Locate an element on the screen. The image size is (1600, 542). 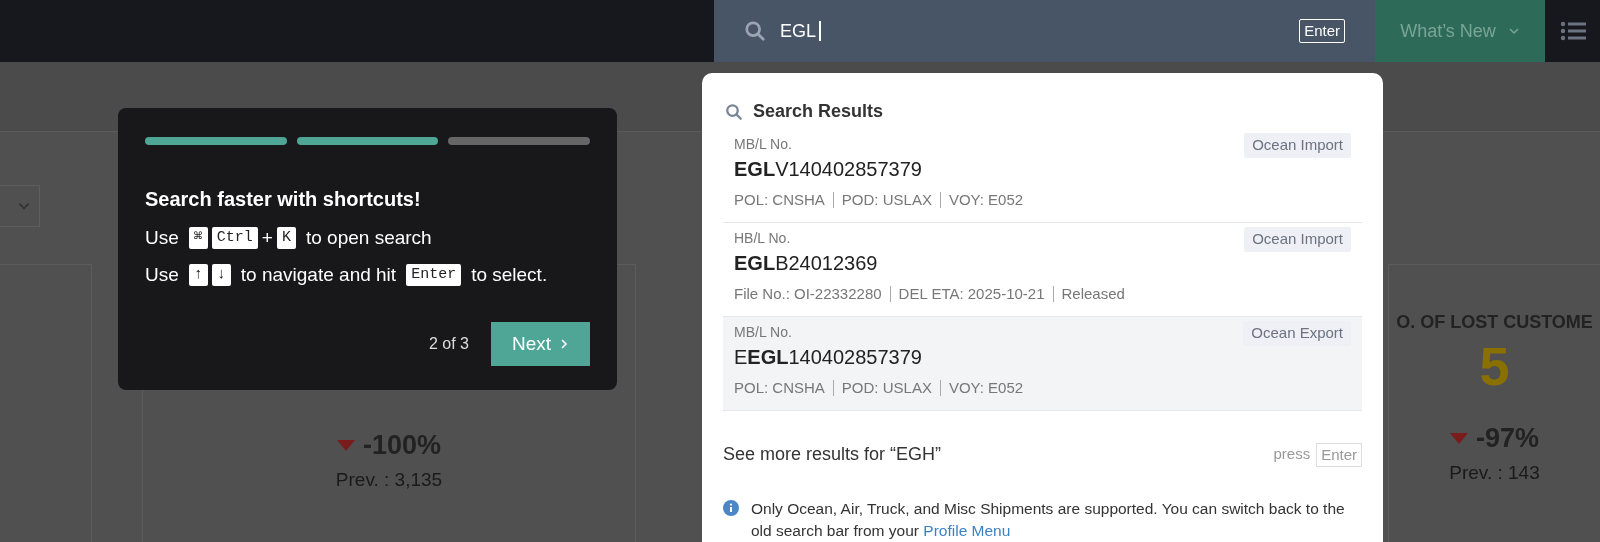
search-result-item: MB/L No. EEGL140402857379 POL: CNSHA POD: USLAX VOY: E052 Ocean Export is located at coordinates (1042, 364).